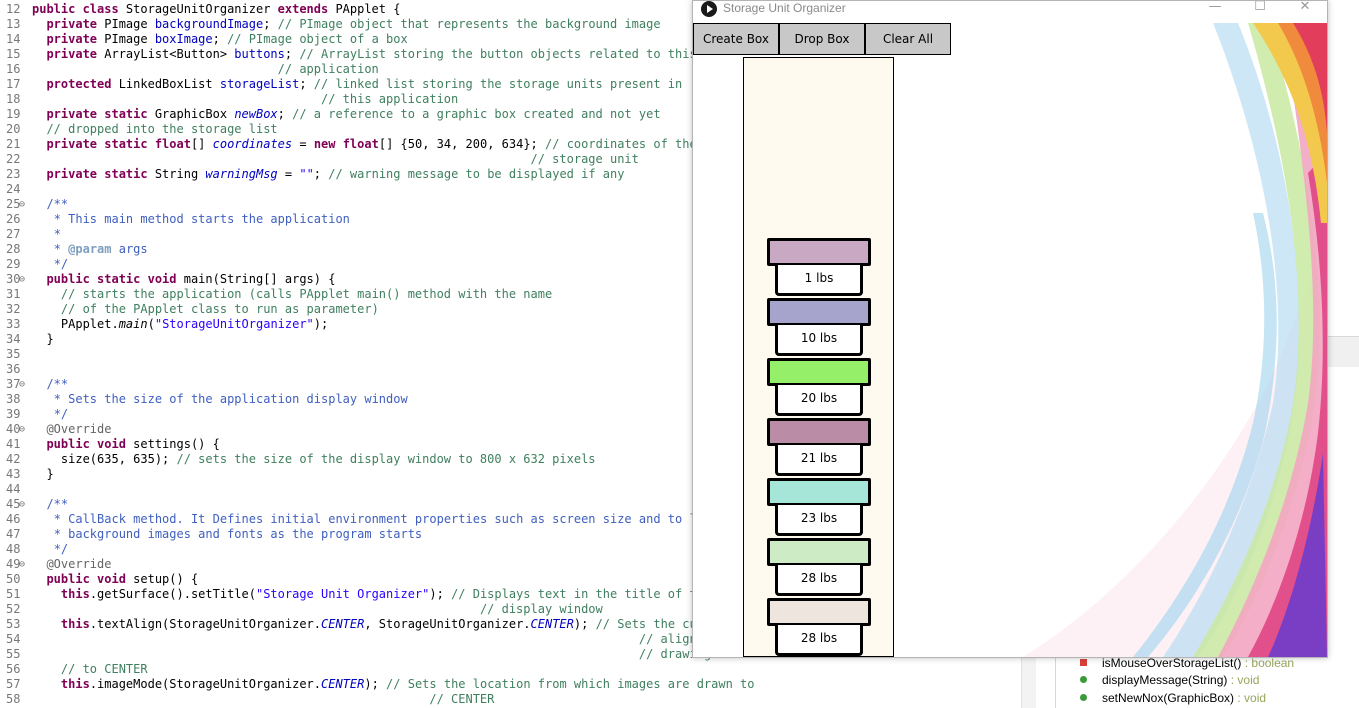 Image resolution: width=1359 pixels, height=708 pixels. What do you see at coordinates (819, 447) in the screenshot?
I see `storage-box: 21 lbs` at bounding box center [819, 447].